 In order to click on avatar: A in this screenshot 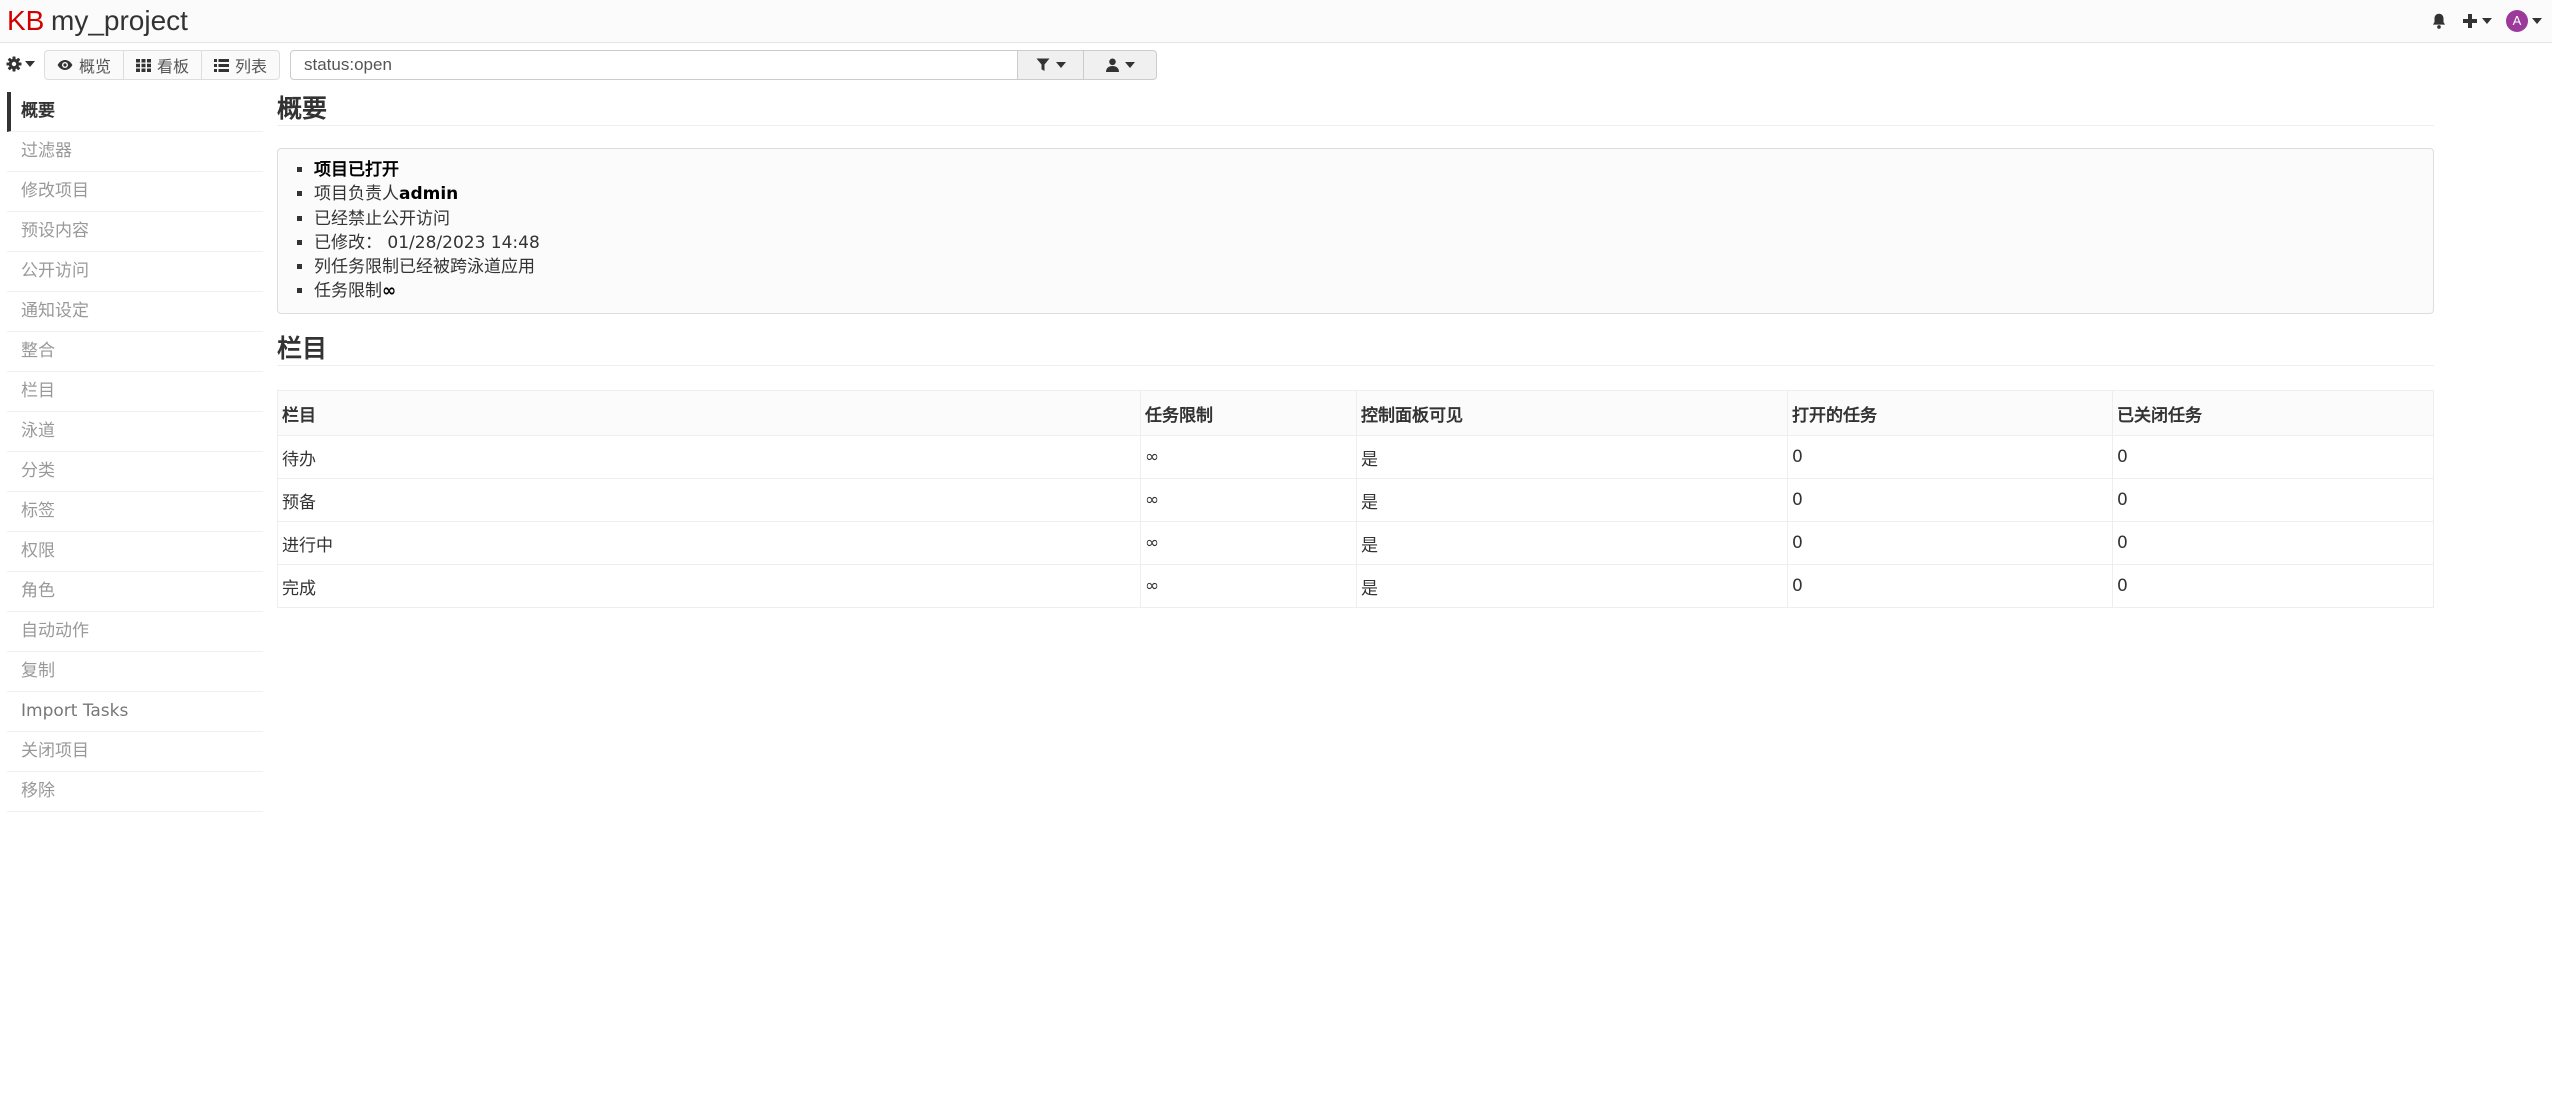, I will do `click(2517, 21)`.